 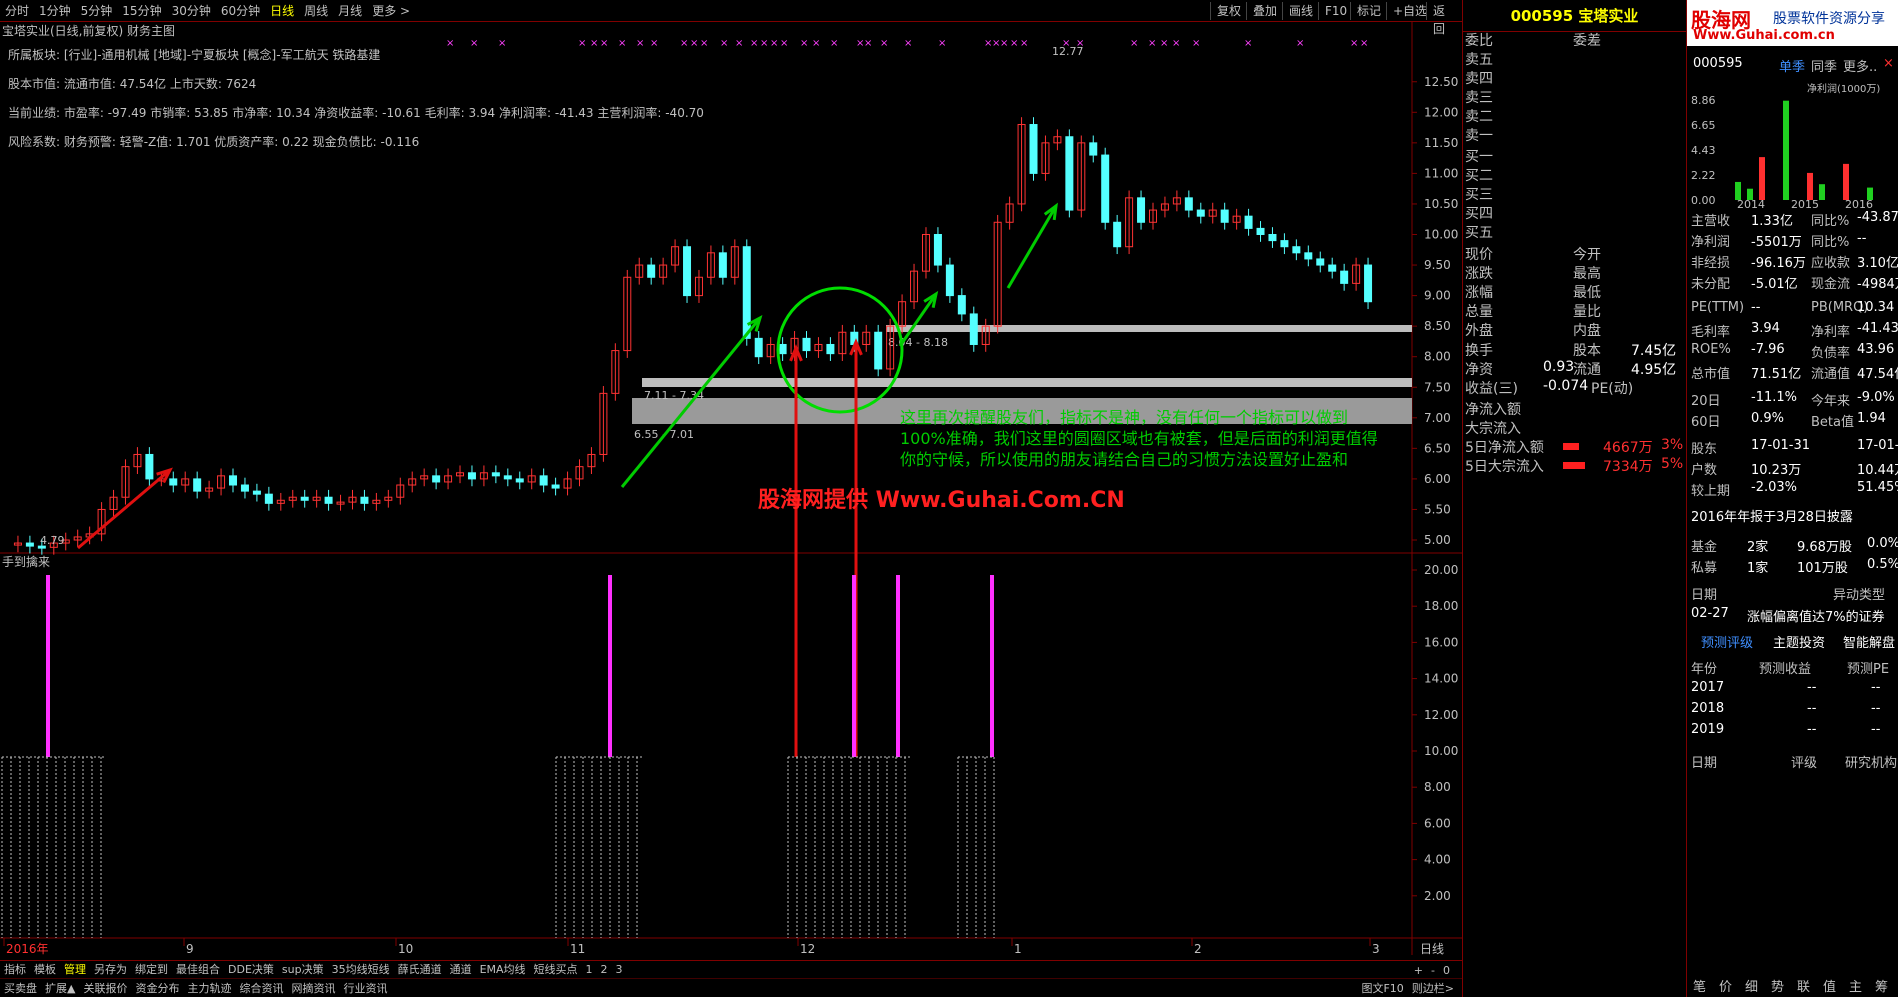 What do you see at coordinates (1877, 328) in the screenshot?
I see `f10-row-5-3: -41.43` at bounding box center [1877, 328].